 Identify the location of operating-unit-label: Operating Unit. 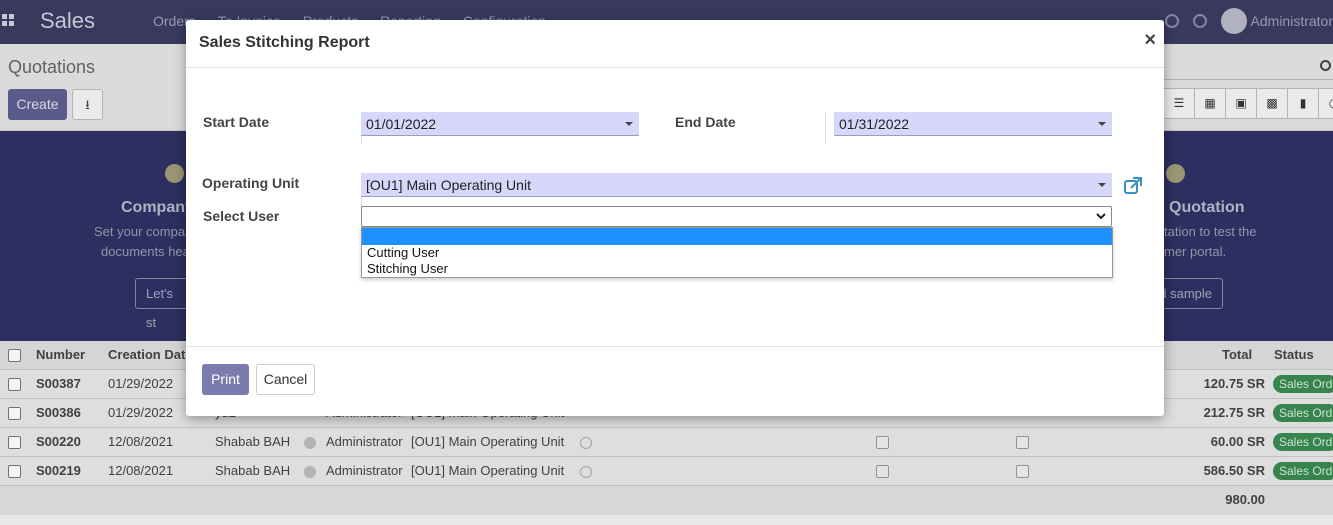
(251, 183).